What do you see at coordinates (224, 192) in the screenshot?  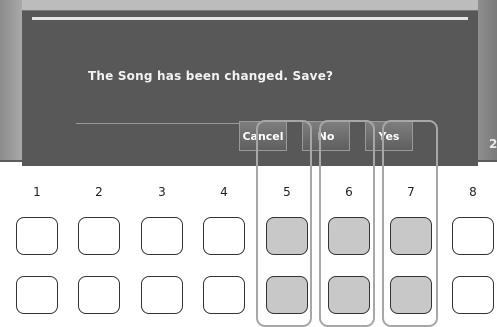 I see `column-number-4: 4` at bounding box center [224, 192].